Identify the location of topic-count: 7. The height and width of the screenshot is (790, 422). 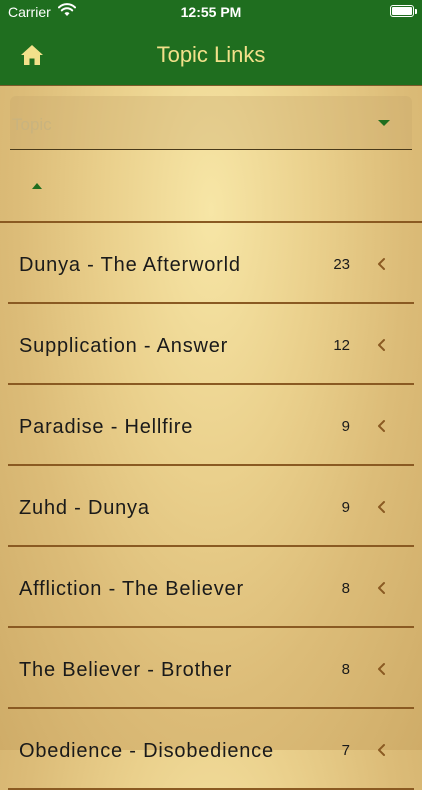
(345, 750).